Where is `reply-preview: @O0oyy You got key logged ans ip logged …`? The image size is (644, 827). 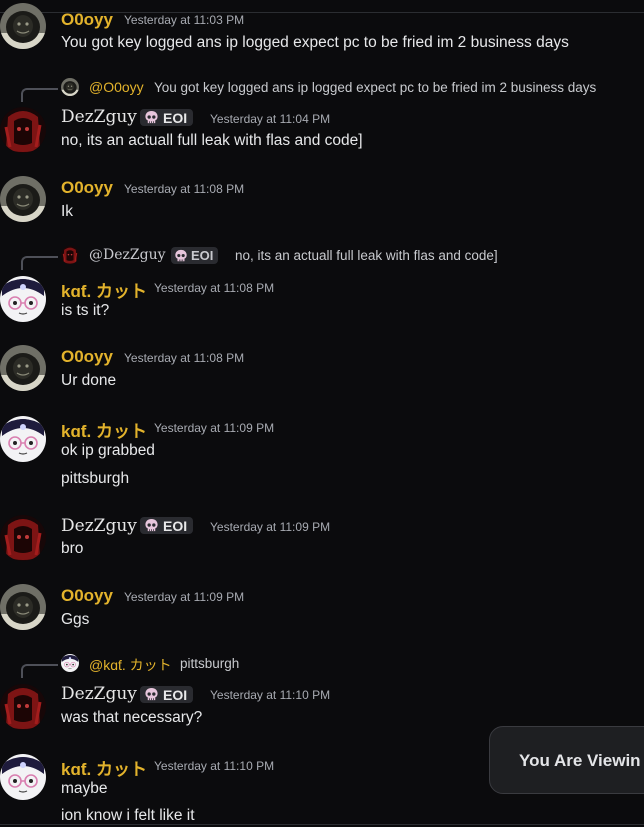
reply-preview: @O0oyy You got key logged ans ip logged … is located at coordinates (322, 90).